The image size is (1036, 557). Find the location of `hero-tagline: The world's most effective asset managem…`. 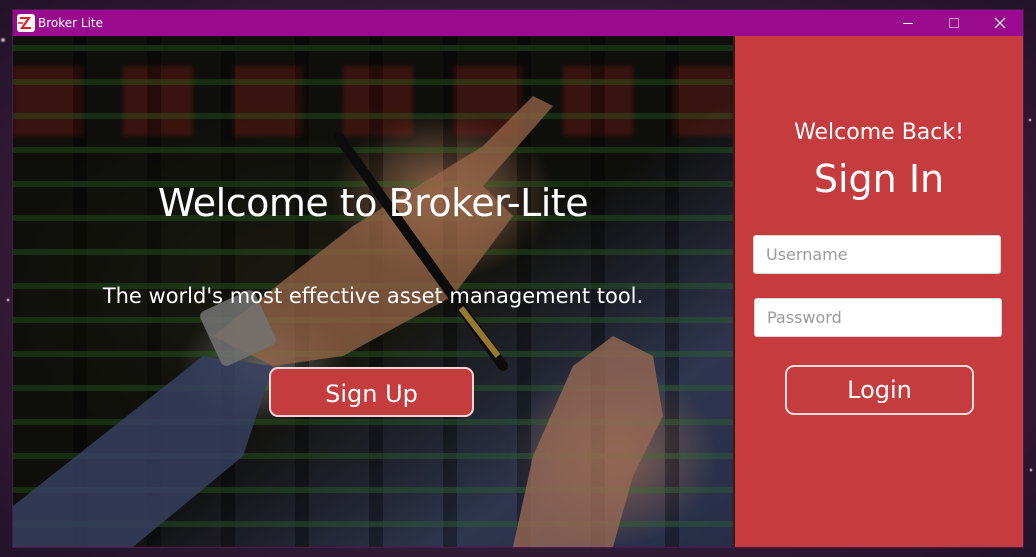

hero-tagline: The world's most effective asset managem… is located at coordinates (373, 296).